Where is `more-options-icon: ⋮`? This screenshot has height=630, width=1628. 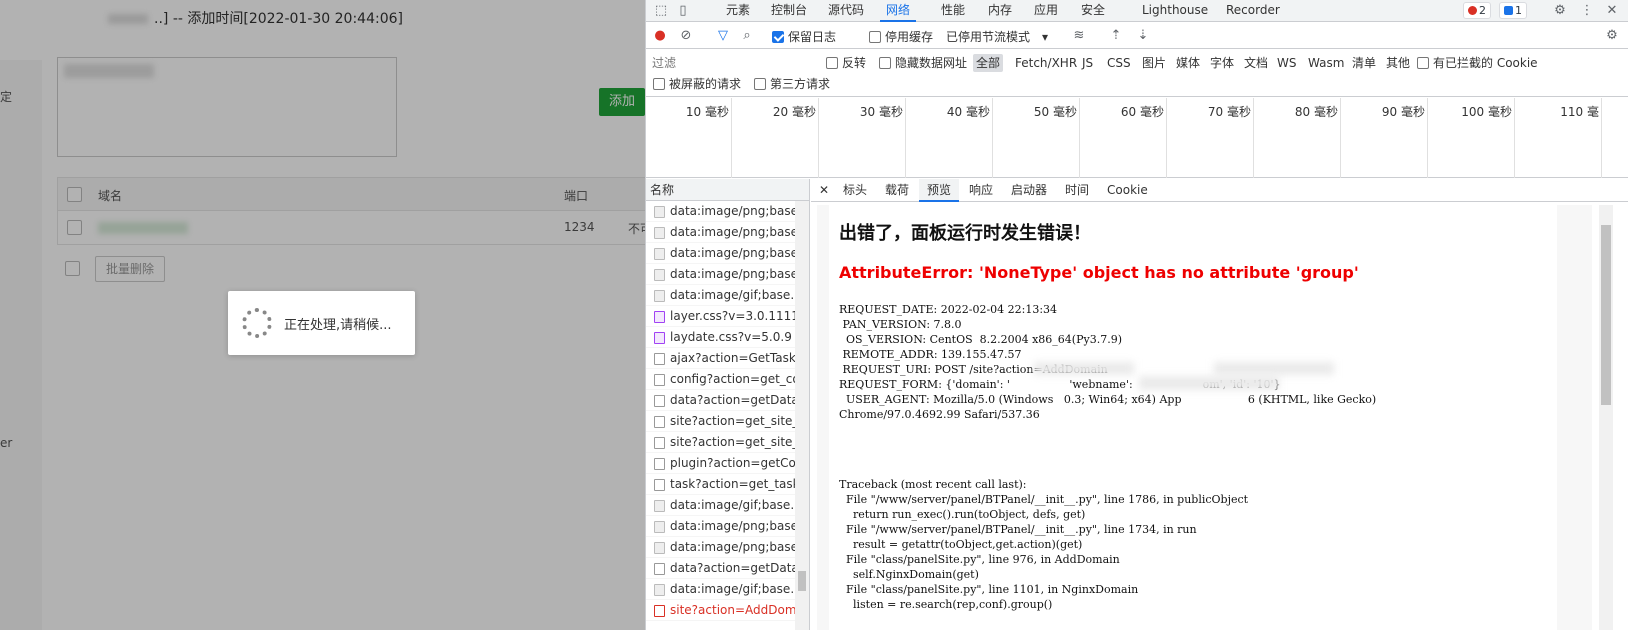 more-options-icon: ⋮ is located at coordinates (1587, 11).